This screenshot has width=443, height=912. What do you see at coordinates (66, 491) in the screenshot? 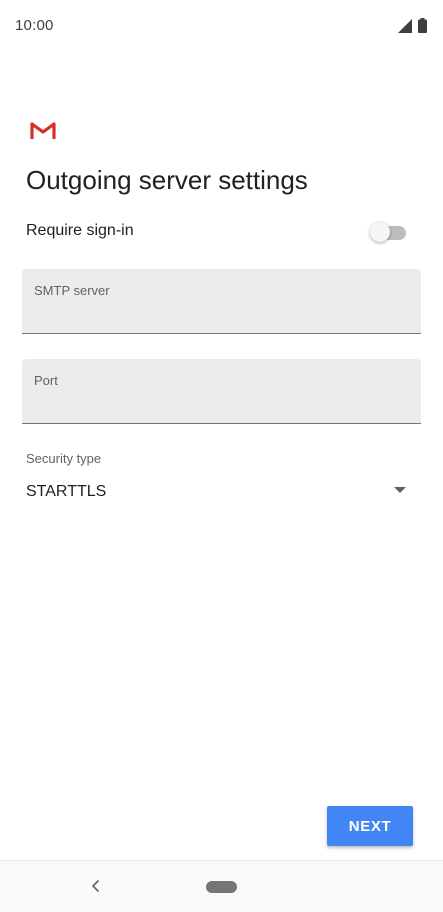
I see `security-type-value: STARTTLS` at bounding box center [66, 491].